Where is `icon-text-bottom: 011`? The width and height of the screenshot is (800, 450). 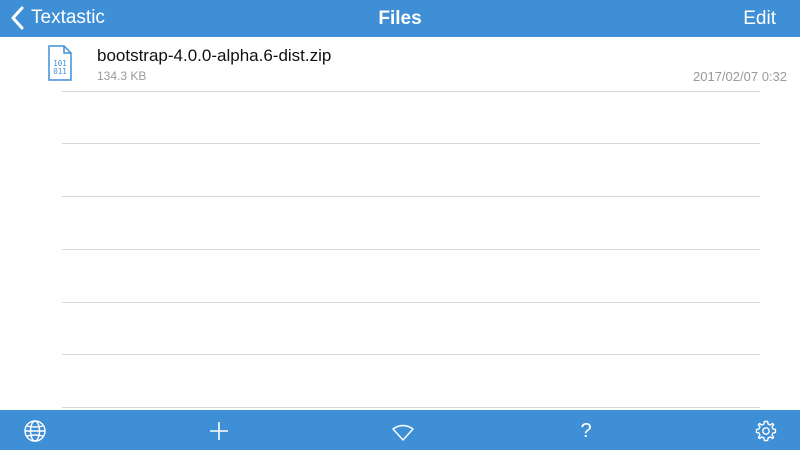
icon-text-bottom: 011 is located at coordinates (60, 71).